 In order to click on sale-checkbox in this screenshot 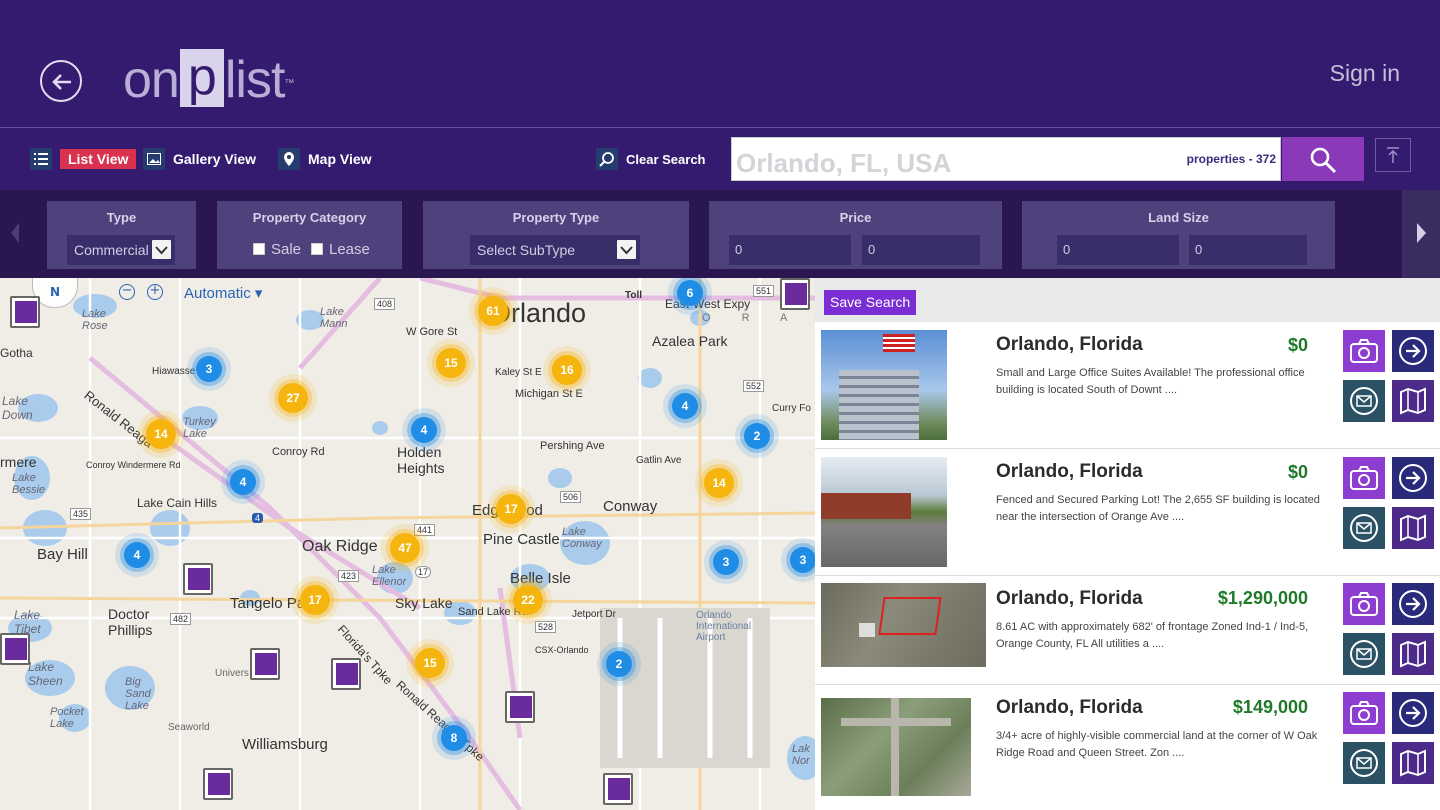, I will do `click(259, 249)`.